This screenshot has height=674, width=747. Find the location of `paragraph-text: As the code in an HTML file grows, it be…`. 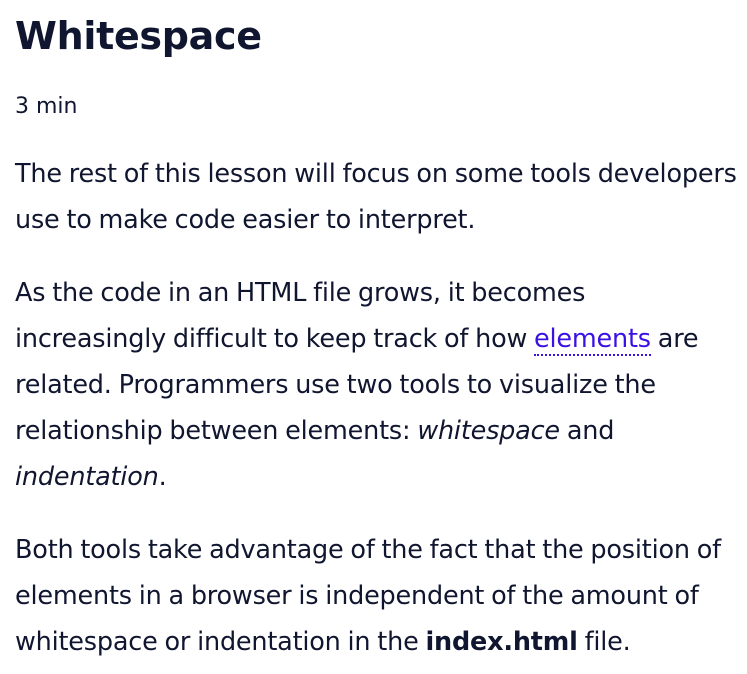

paragraph-text: As the code in an HTML file grows, it be… is located at coordinates (300, 316).